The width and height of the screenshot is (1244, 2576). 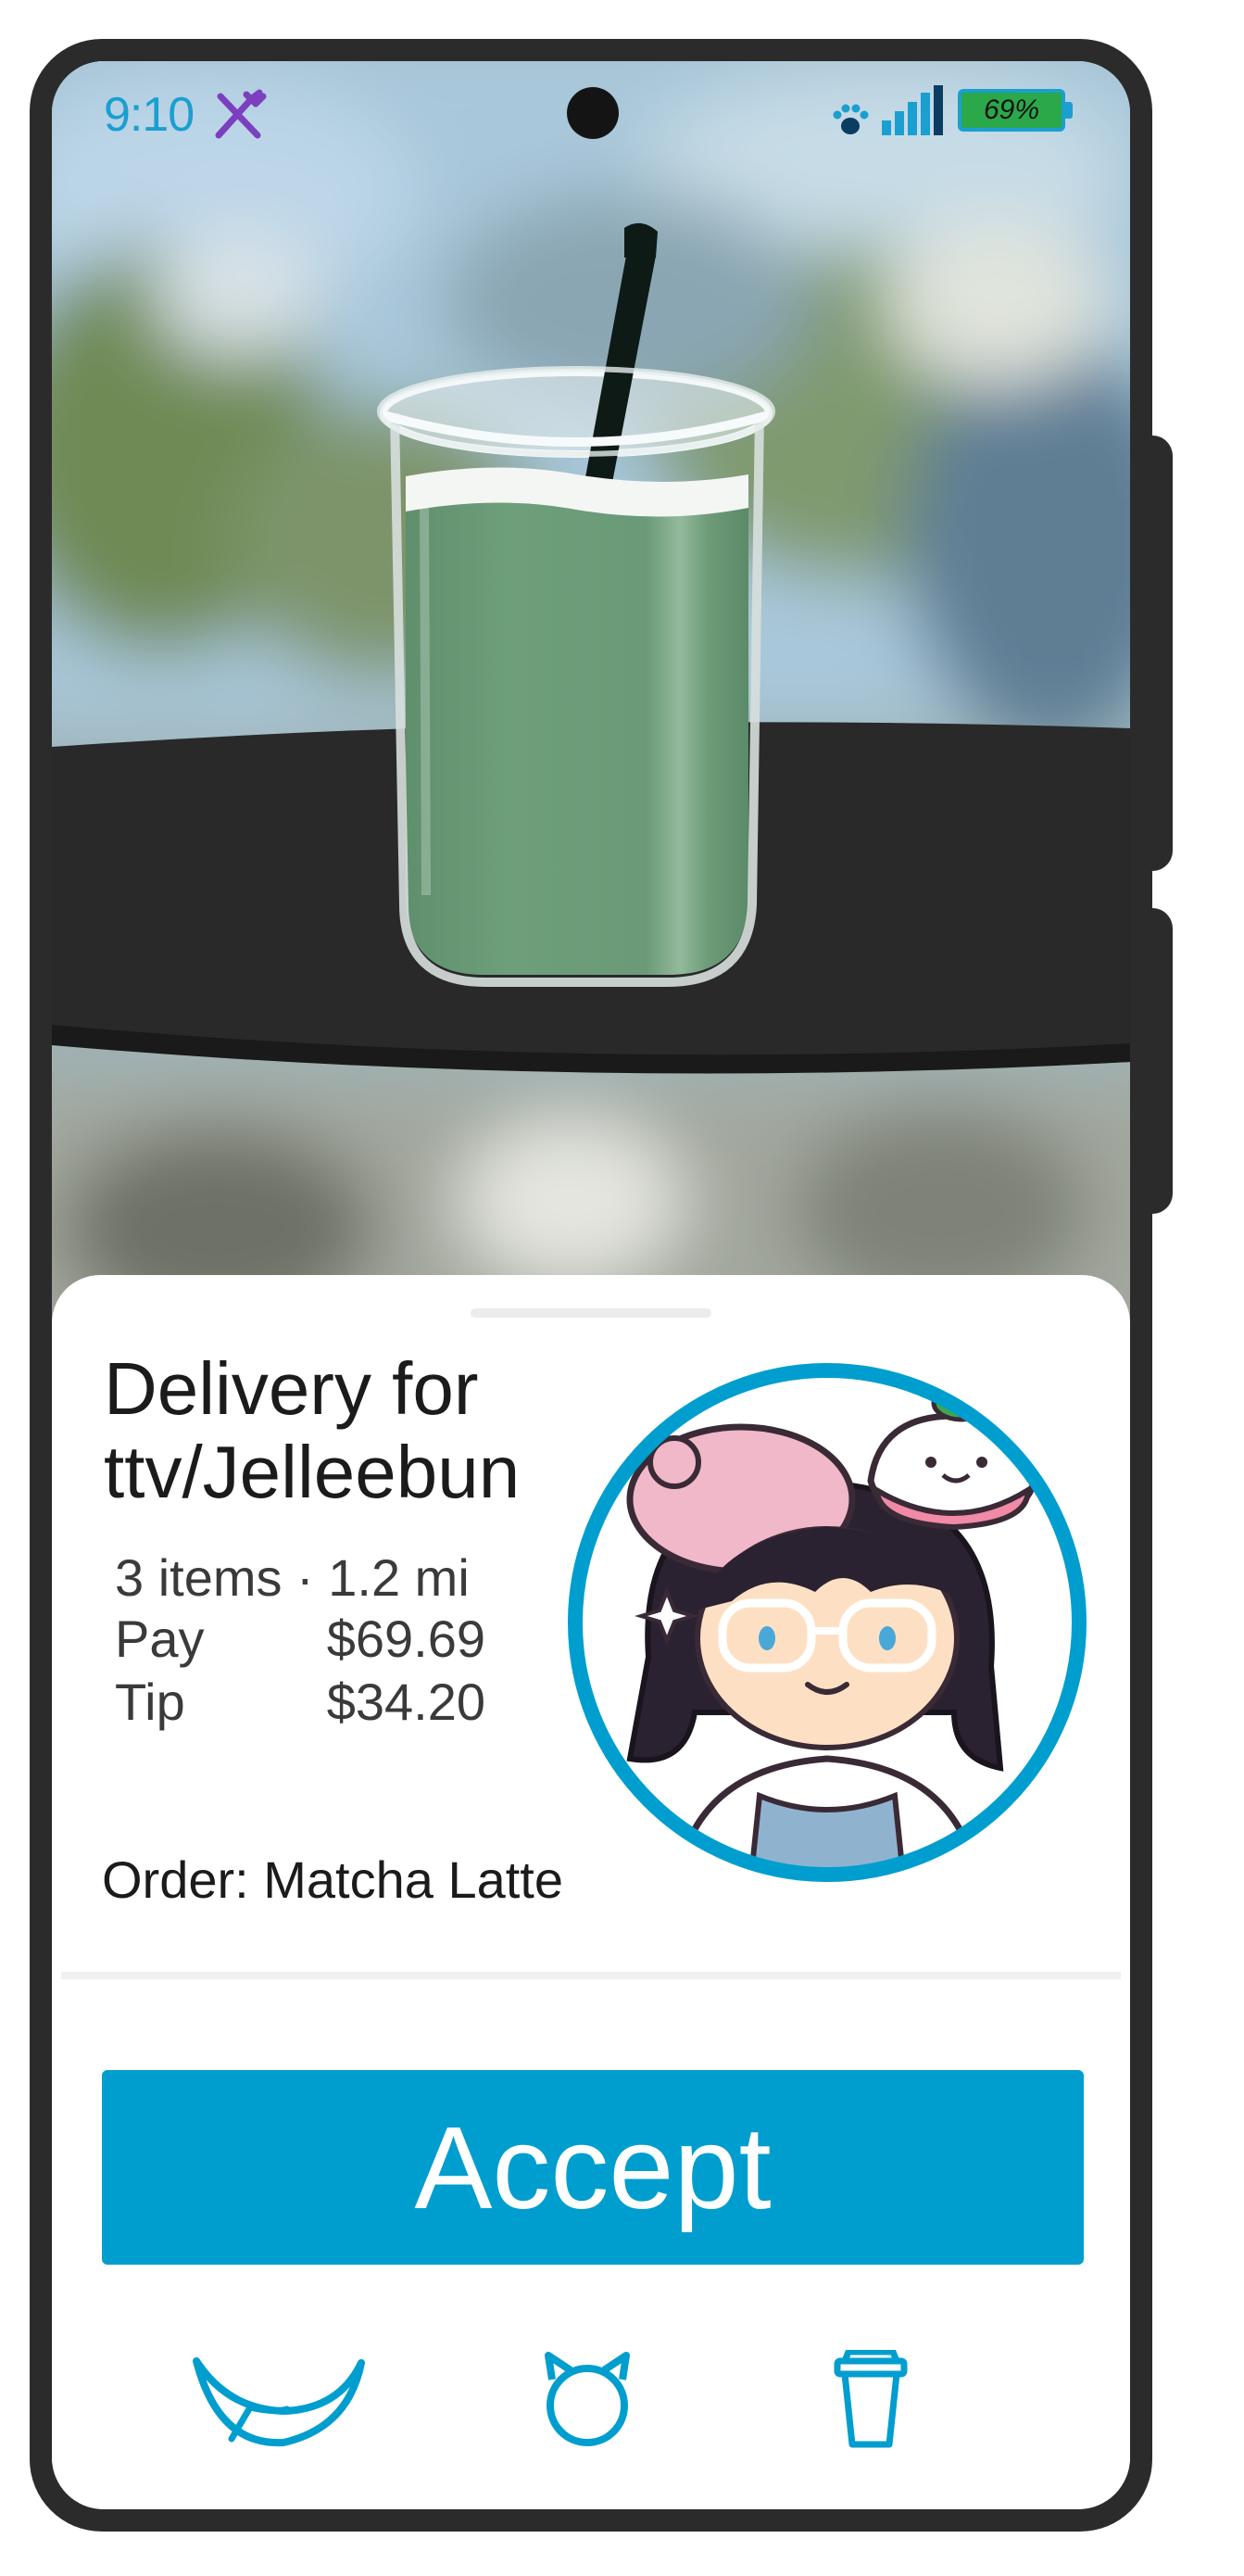 What do you see at coordinates (593, 2168) in the screenshot?
I see `accept-button: Accept` at bounding box center [593, 2168].